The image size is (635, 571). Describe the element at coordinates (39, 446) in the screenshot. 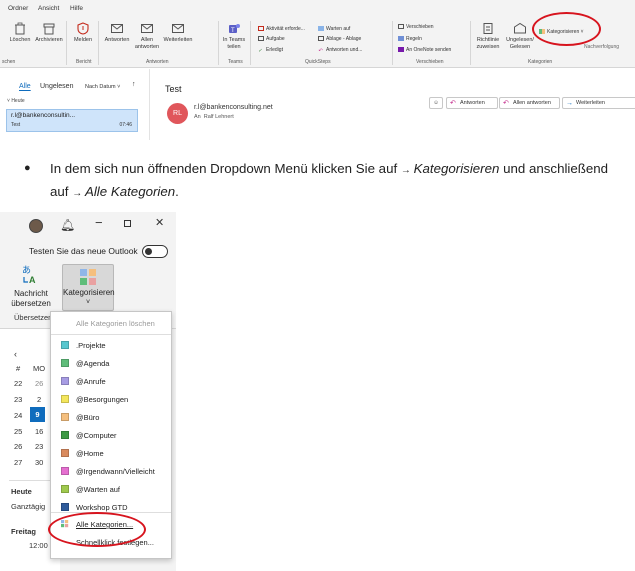

I see `calendar-day: 23` at that location.